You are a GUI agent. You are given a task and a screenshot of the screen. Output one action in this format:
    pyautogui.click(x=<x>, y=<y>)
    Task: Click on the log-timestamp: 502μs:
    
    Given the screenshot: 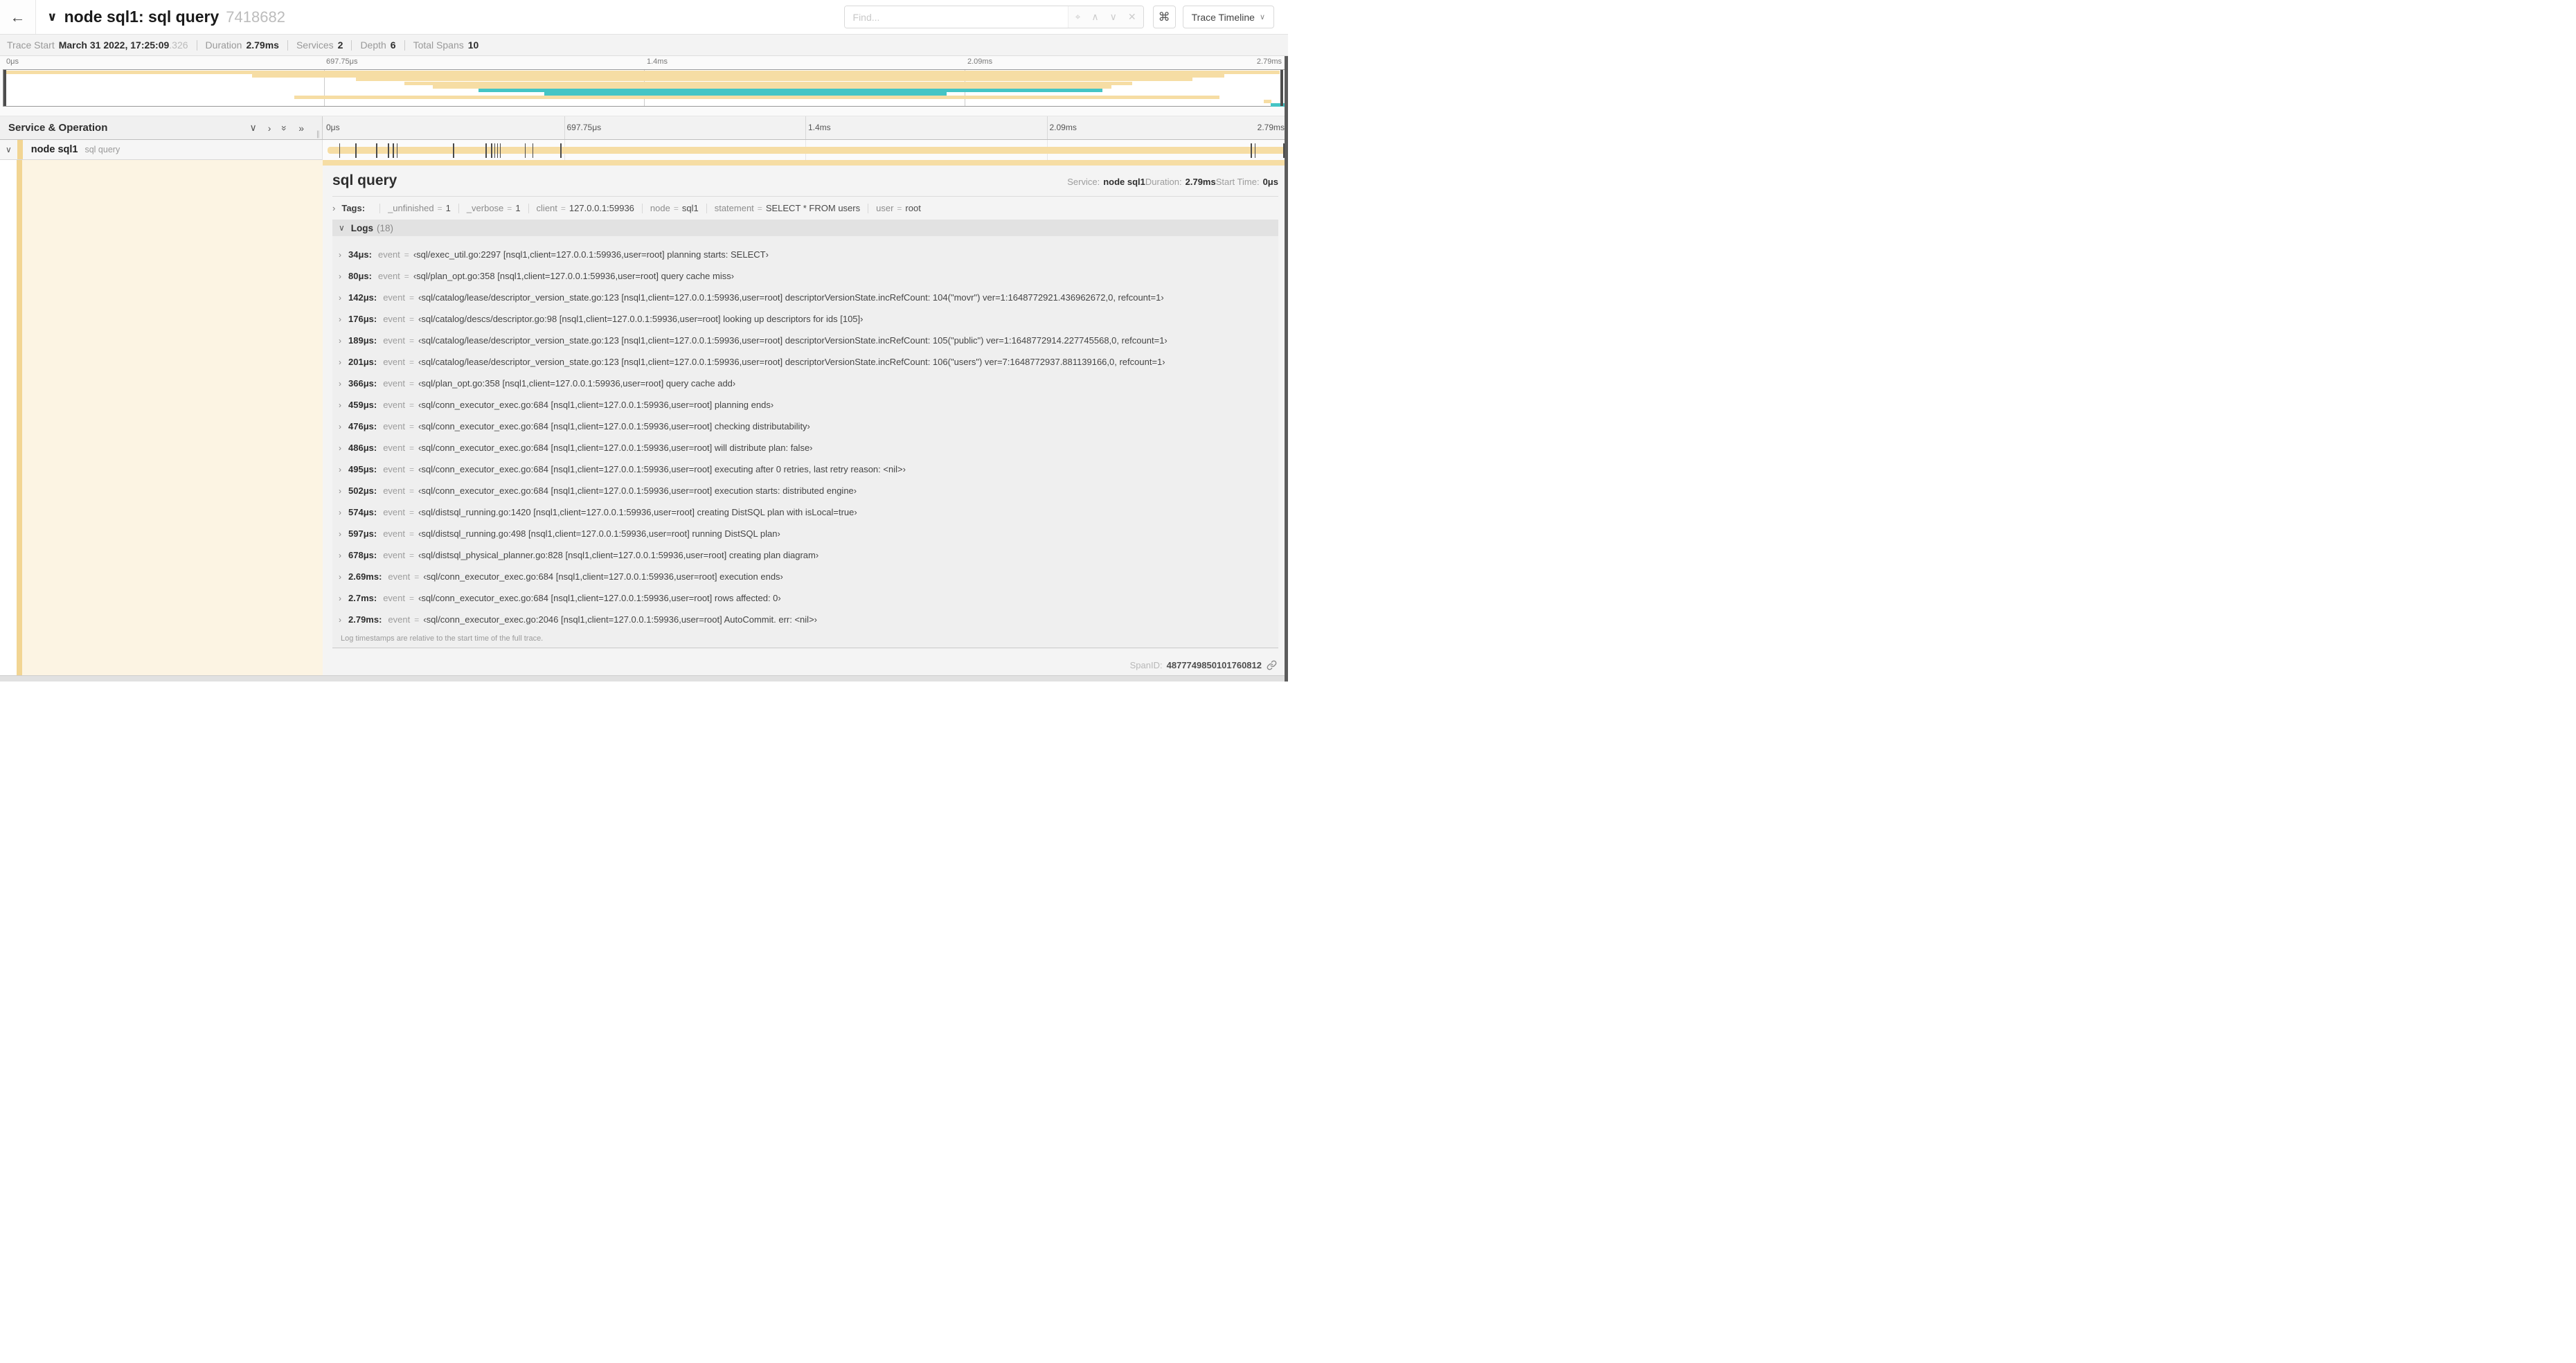 What is the action you would take?
    pyautogui.click(x=363, y=491)
    